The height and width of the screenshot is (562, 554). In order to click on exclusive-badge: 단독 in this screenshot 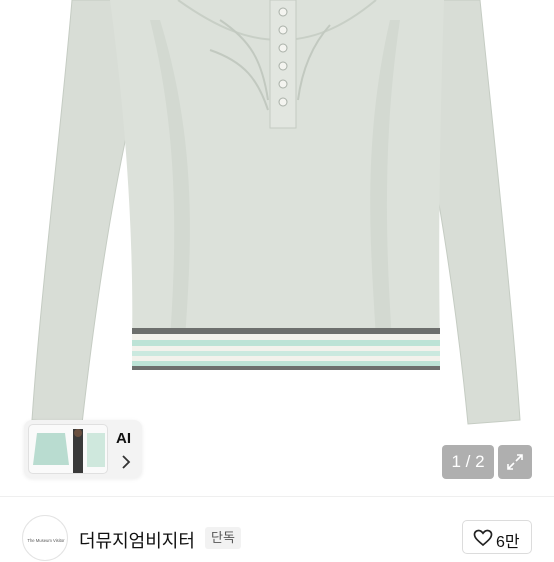, I will do `click(223, 538)`.